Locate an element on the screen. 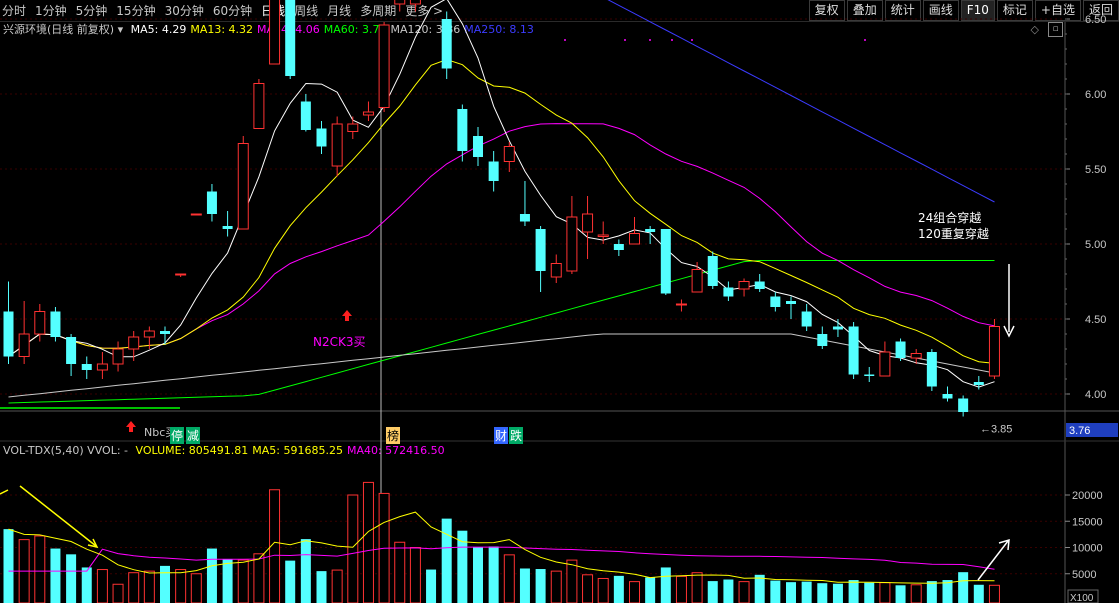  tag-stop: 停 is located at coordinates (177, 435).